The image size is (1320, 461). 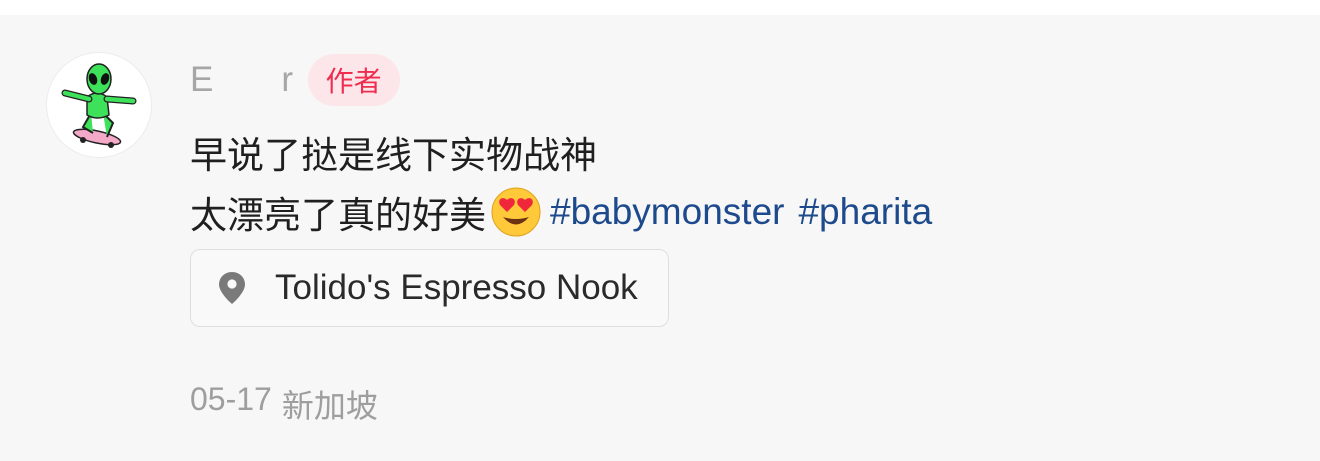 What do you see at coordinates (516, 212) in the screenshot?
I see `heart-eyes-emoji-icon` at bounding box center [516, 212].